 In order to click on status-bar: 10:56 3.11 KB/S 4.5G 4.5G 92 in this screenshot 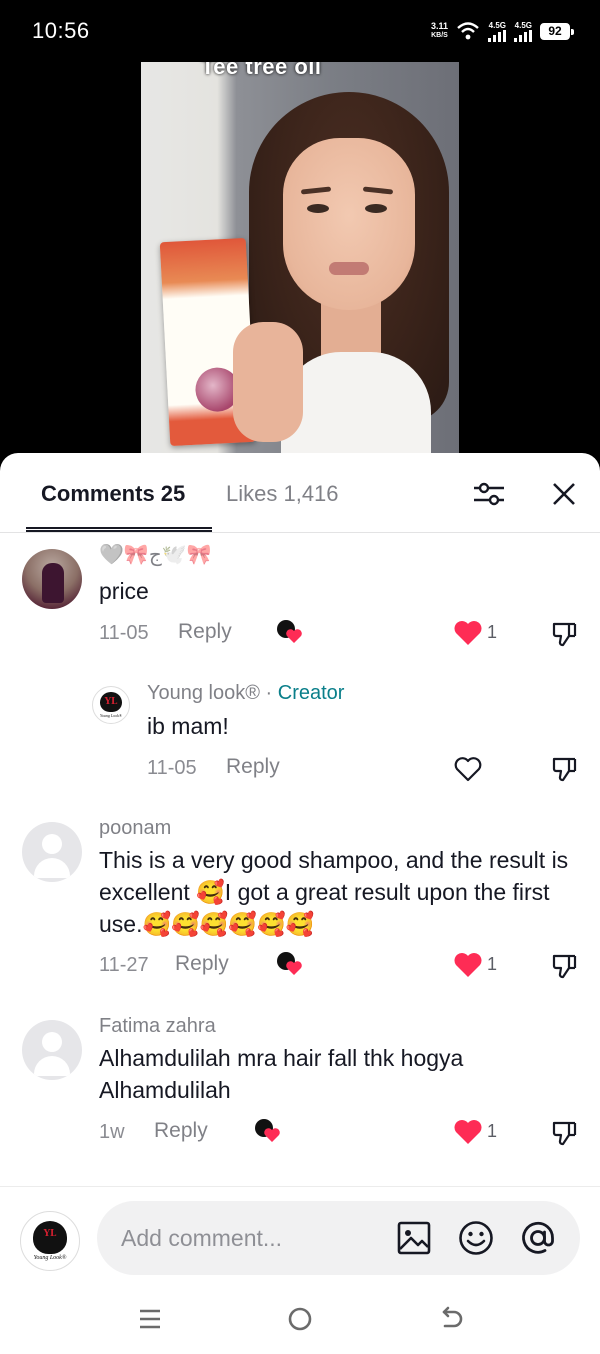, I will do `click(300, 31)`.